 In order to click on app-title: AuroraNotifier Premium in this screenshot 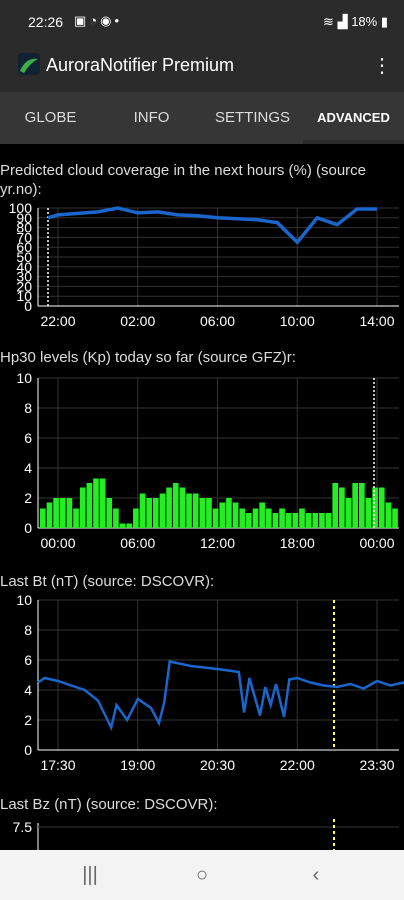, I will do `click(140, 65)`.